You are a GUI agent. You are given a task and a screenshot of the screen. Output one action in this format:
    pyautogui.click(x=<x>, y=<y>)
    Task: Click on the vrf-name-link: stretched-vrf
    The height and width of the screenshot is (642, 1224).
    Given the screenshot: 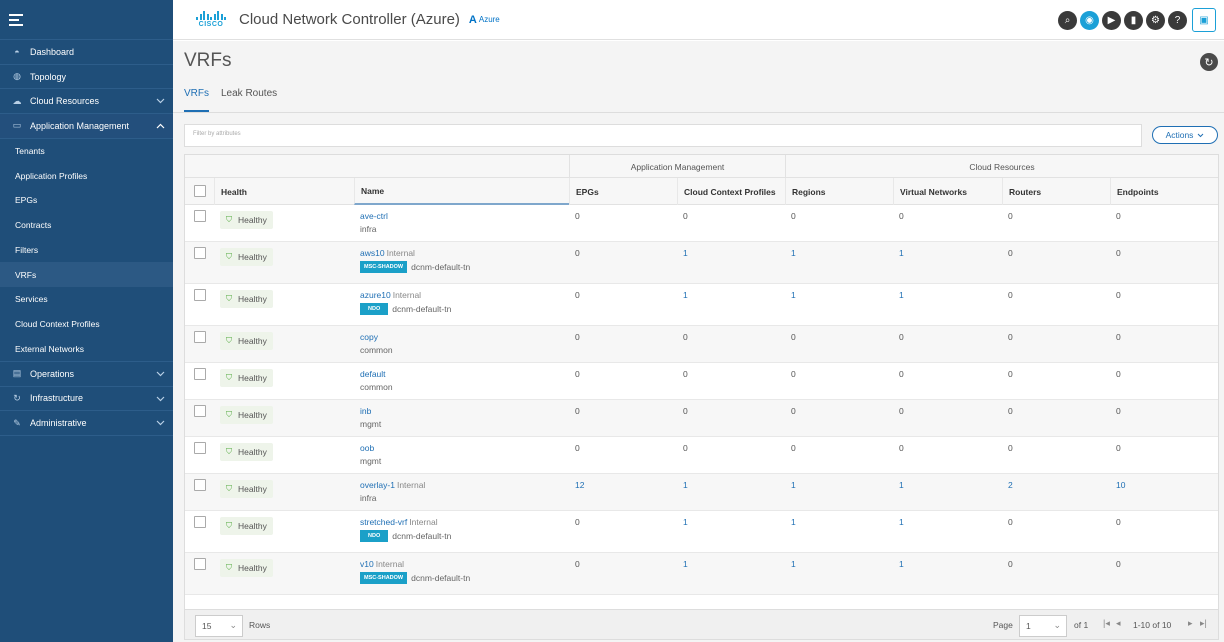 What is the action you would take?
    pyautogui.click(x=383, y=522)
    